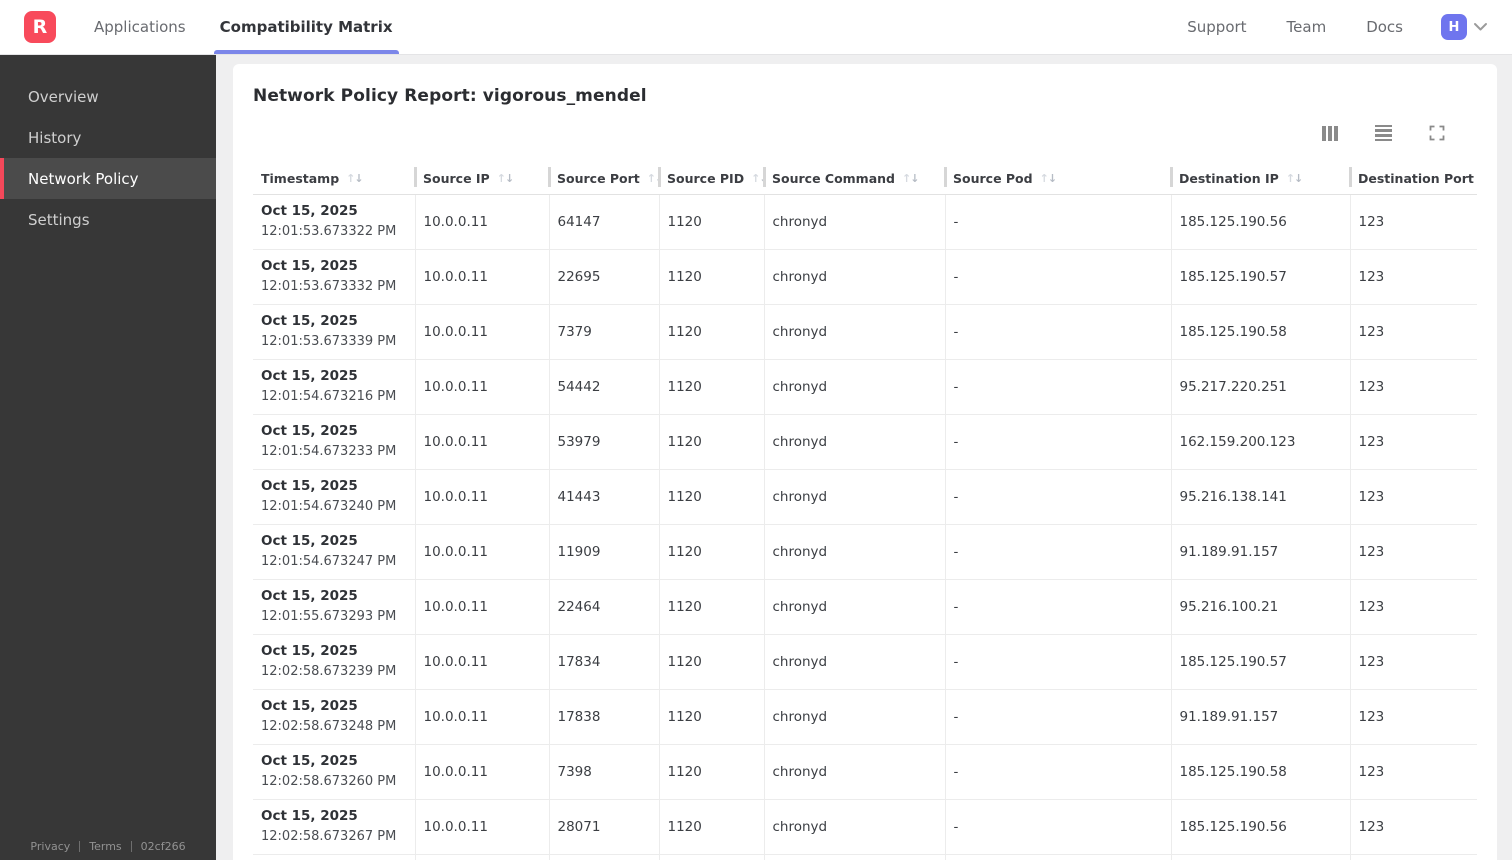 This screenshot has width=1512, height=860. Describe the element at coordinates (1384, 27) in the screenshot. I see `docs-link: Docs` at that location.